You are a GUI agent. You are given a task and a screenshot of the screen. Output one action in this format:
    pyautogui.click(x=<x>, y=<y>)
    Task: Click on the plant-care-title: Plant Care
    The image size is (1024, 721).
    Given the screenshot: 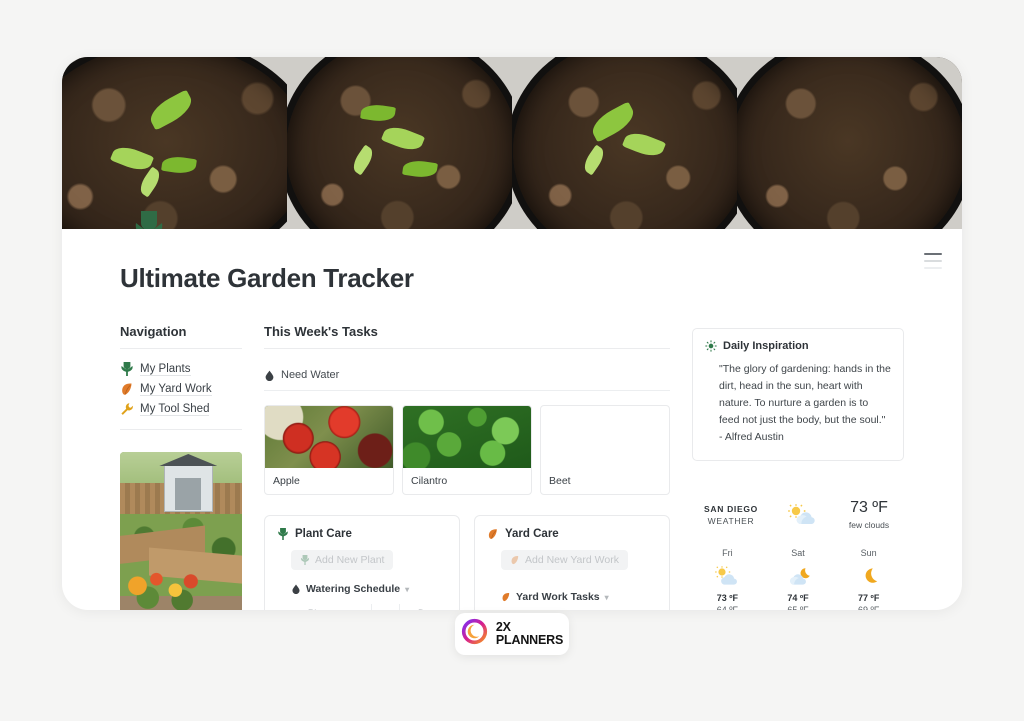 What is the action you would take?
    pyautogui.click(x=323, y=534)
    